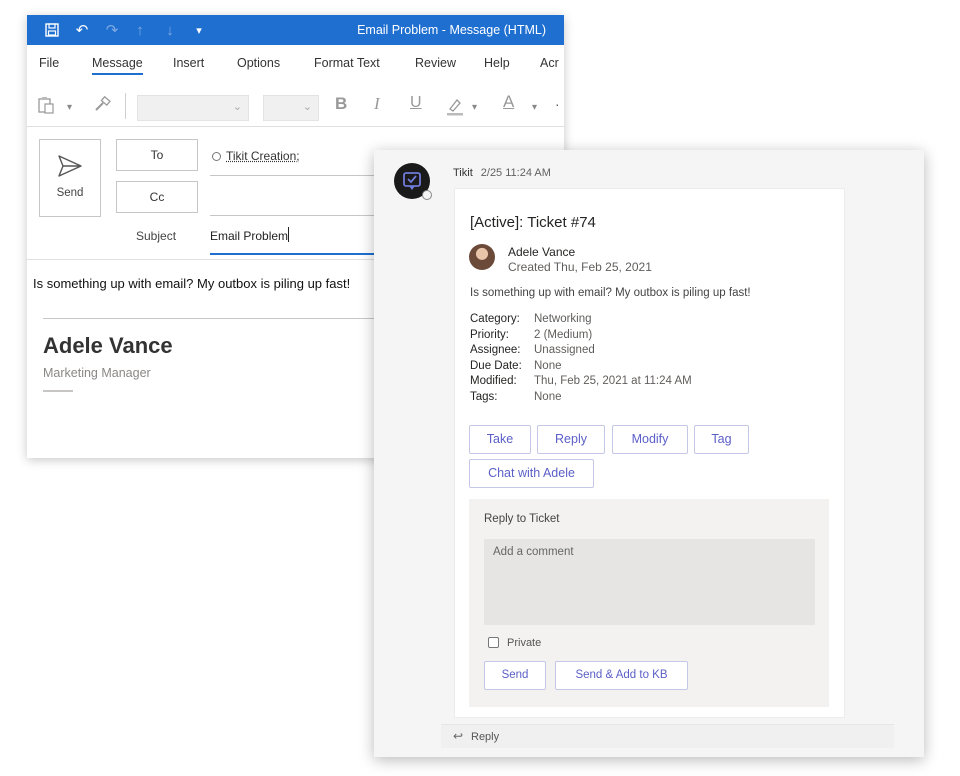 This screenshot has width=960, height=776. I want to click on fact-value: 2 (Medium), so click(563, 334).